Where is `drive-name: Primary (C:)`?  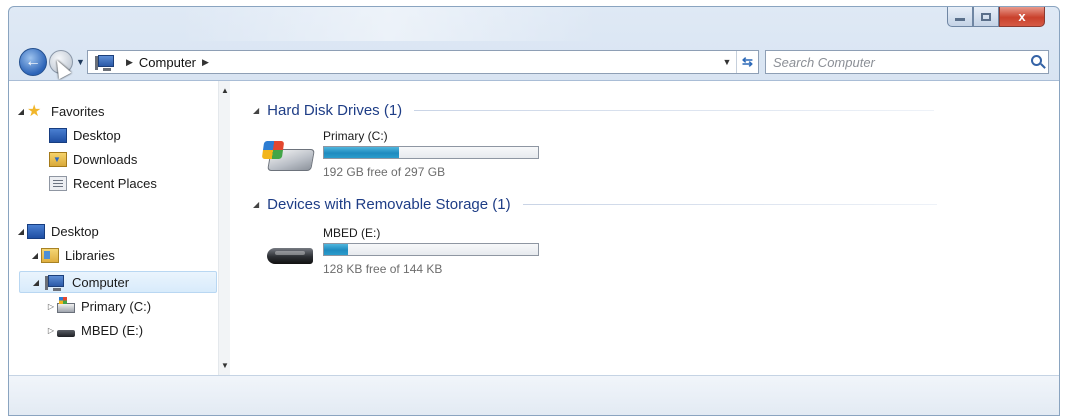 drive-name: Primary (C:) is located at coordinates (355, 136).